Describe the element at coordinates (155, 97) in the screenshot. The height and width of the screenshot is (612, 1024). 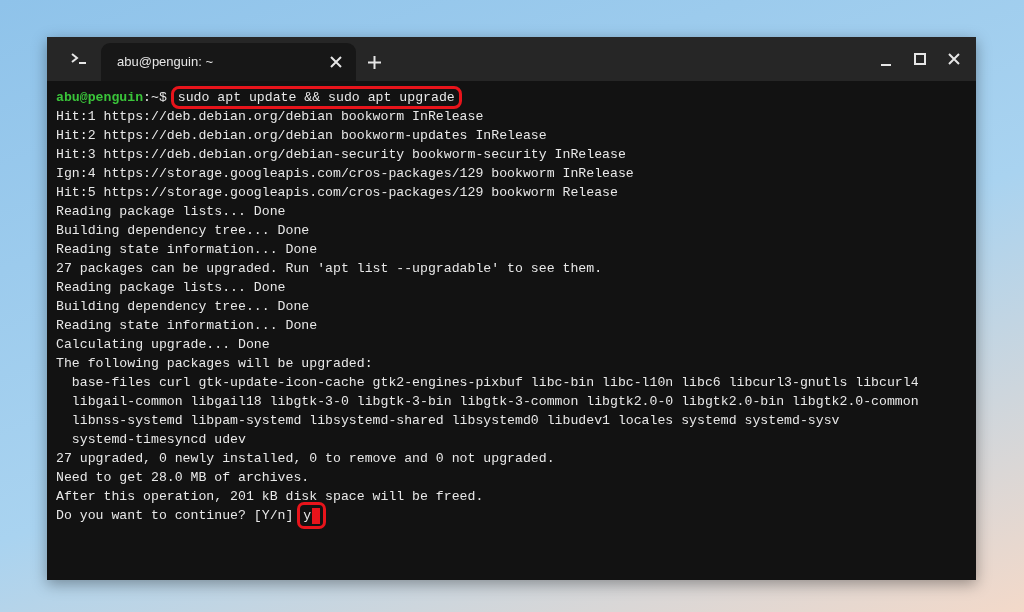
I see `prompt-path: :~$` at that location.